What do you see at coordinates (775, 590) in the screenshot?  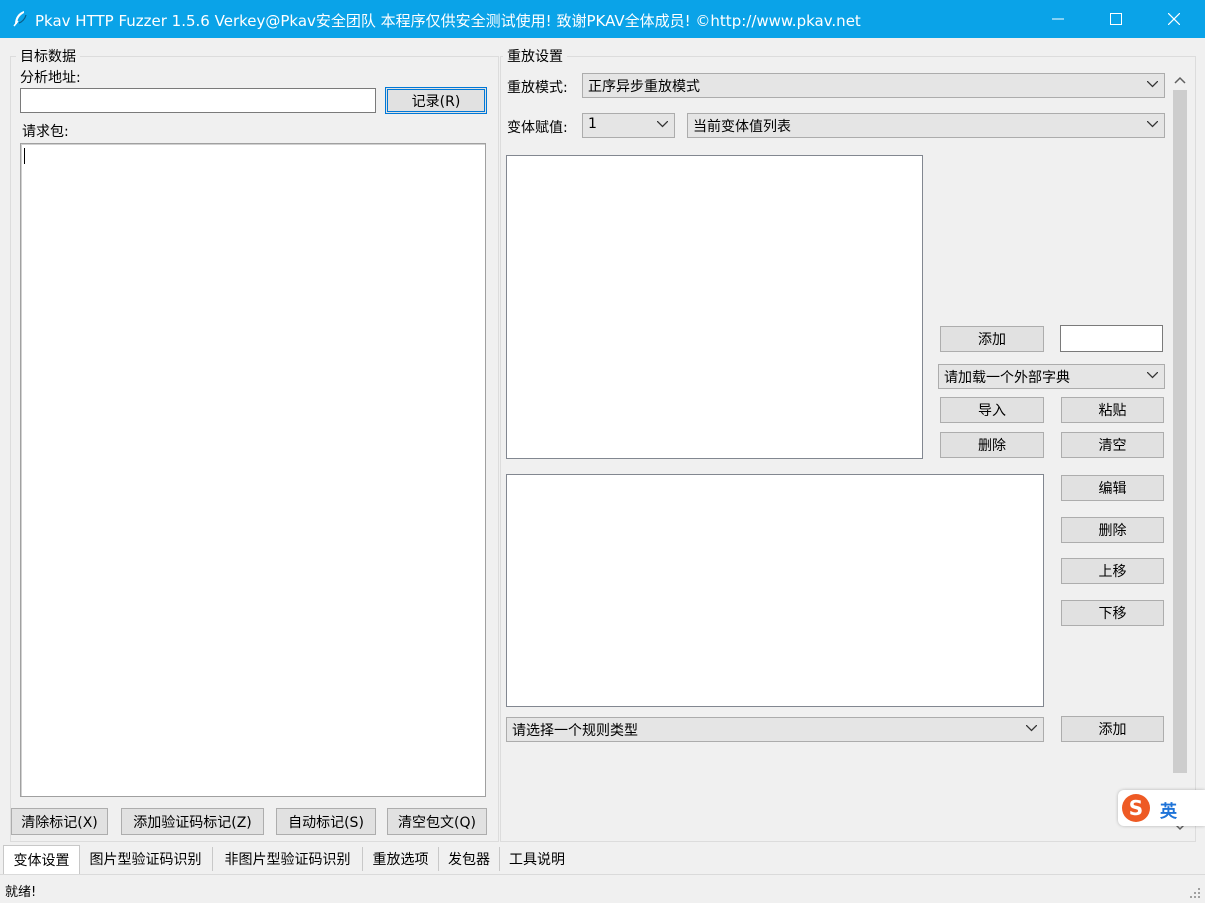 I see `rules-list` at bounding box center [775, 590].